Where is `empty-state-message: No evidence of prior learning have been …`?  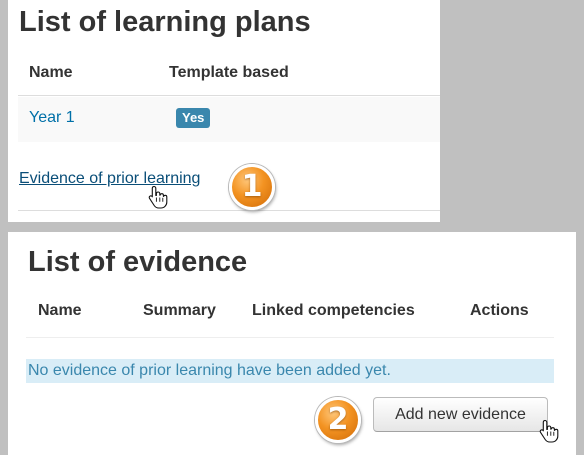
empty-state-message: No evidence of prior learning have been … is located at coordinates (290, 371).